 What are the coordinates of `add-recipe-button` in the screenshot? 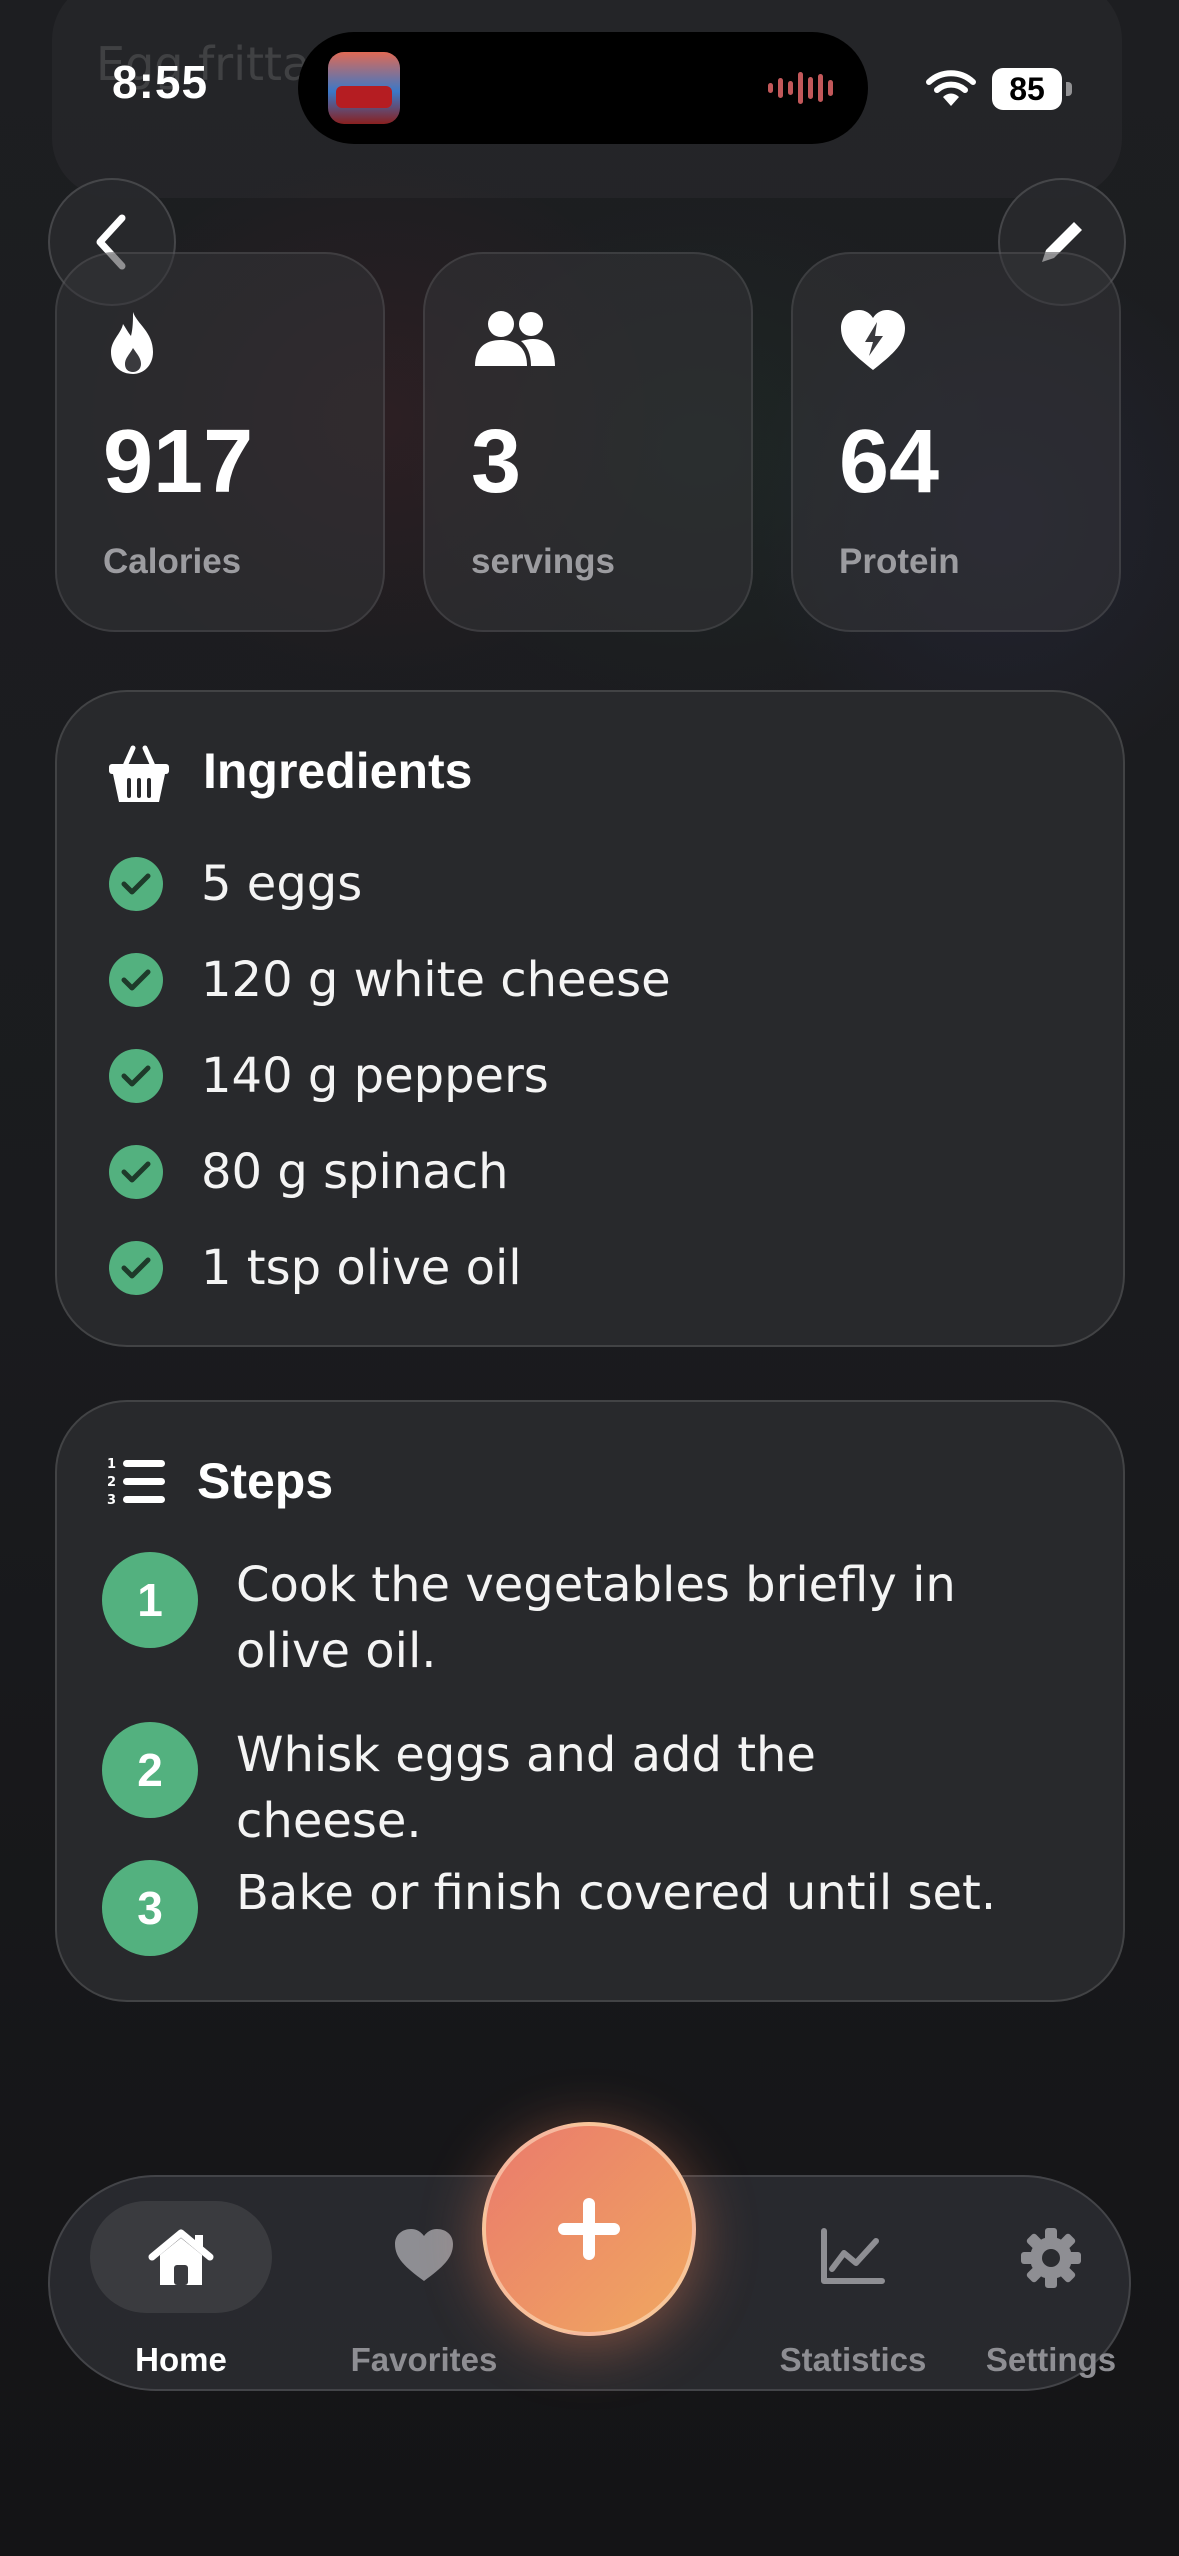 It's located at (589, 2229).